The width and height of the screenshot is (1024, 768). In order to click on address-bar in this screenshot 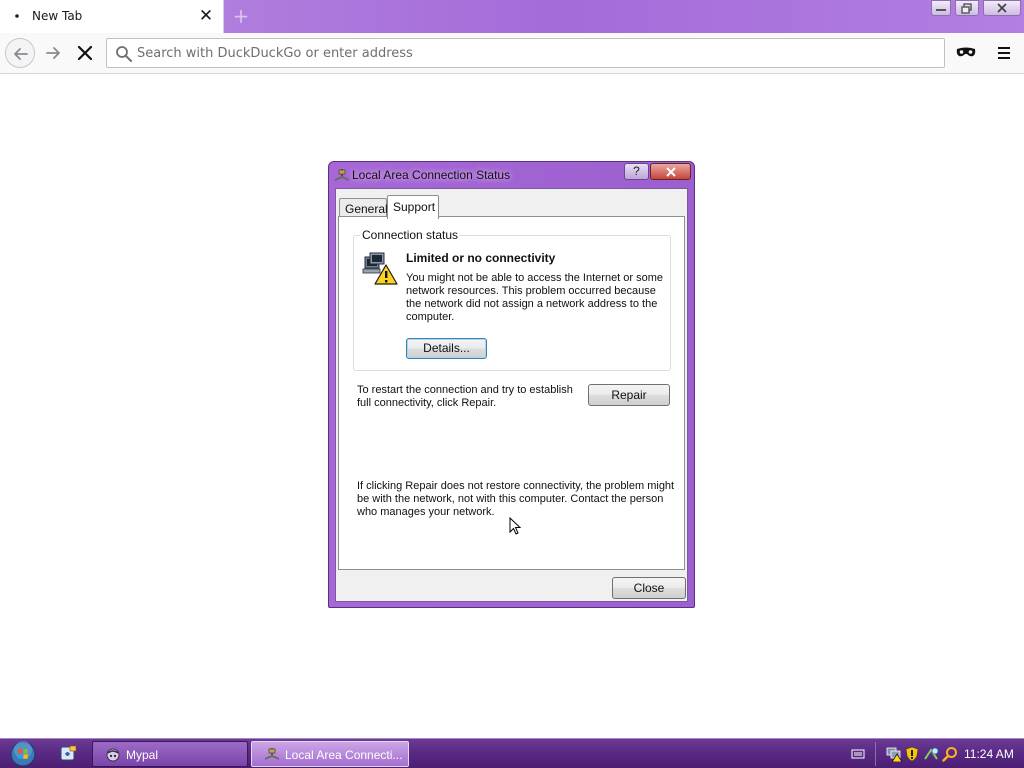, I will do `click(525, 53)`.